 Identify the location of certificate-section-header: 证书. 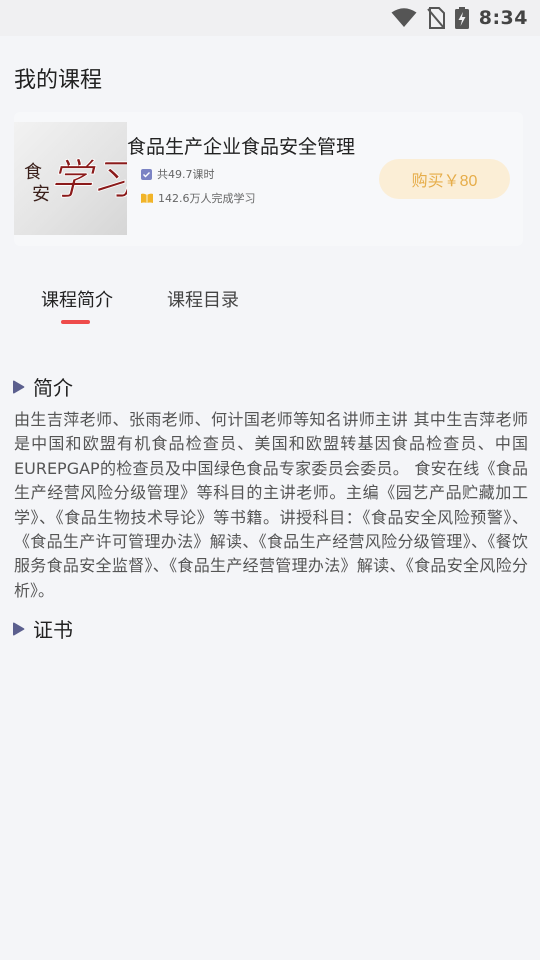
(42, 628).